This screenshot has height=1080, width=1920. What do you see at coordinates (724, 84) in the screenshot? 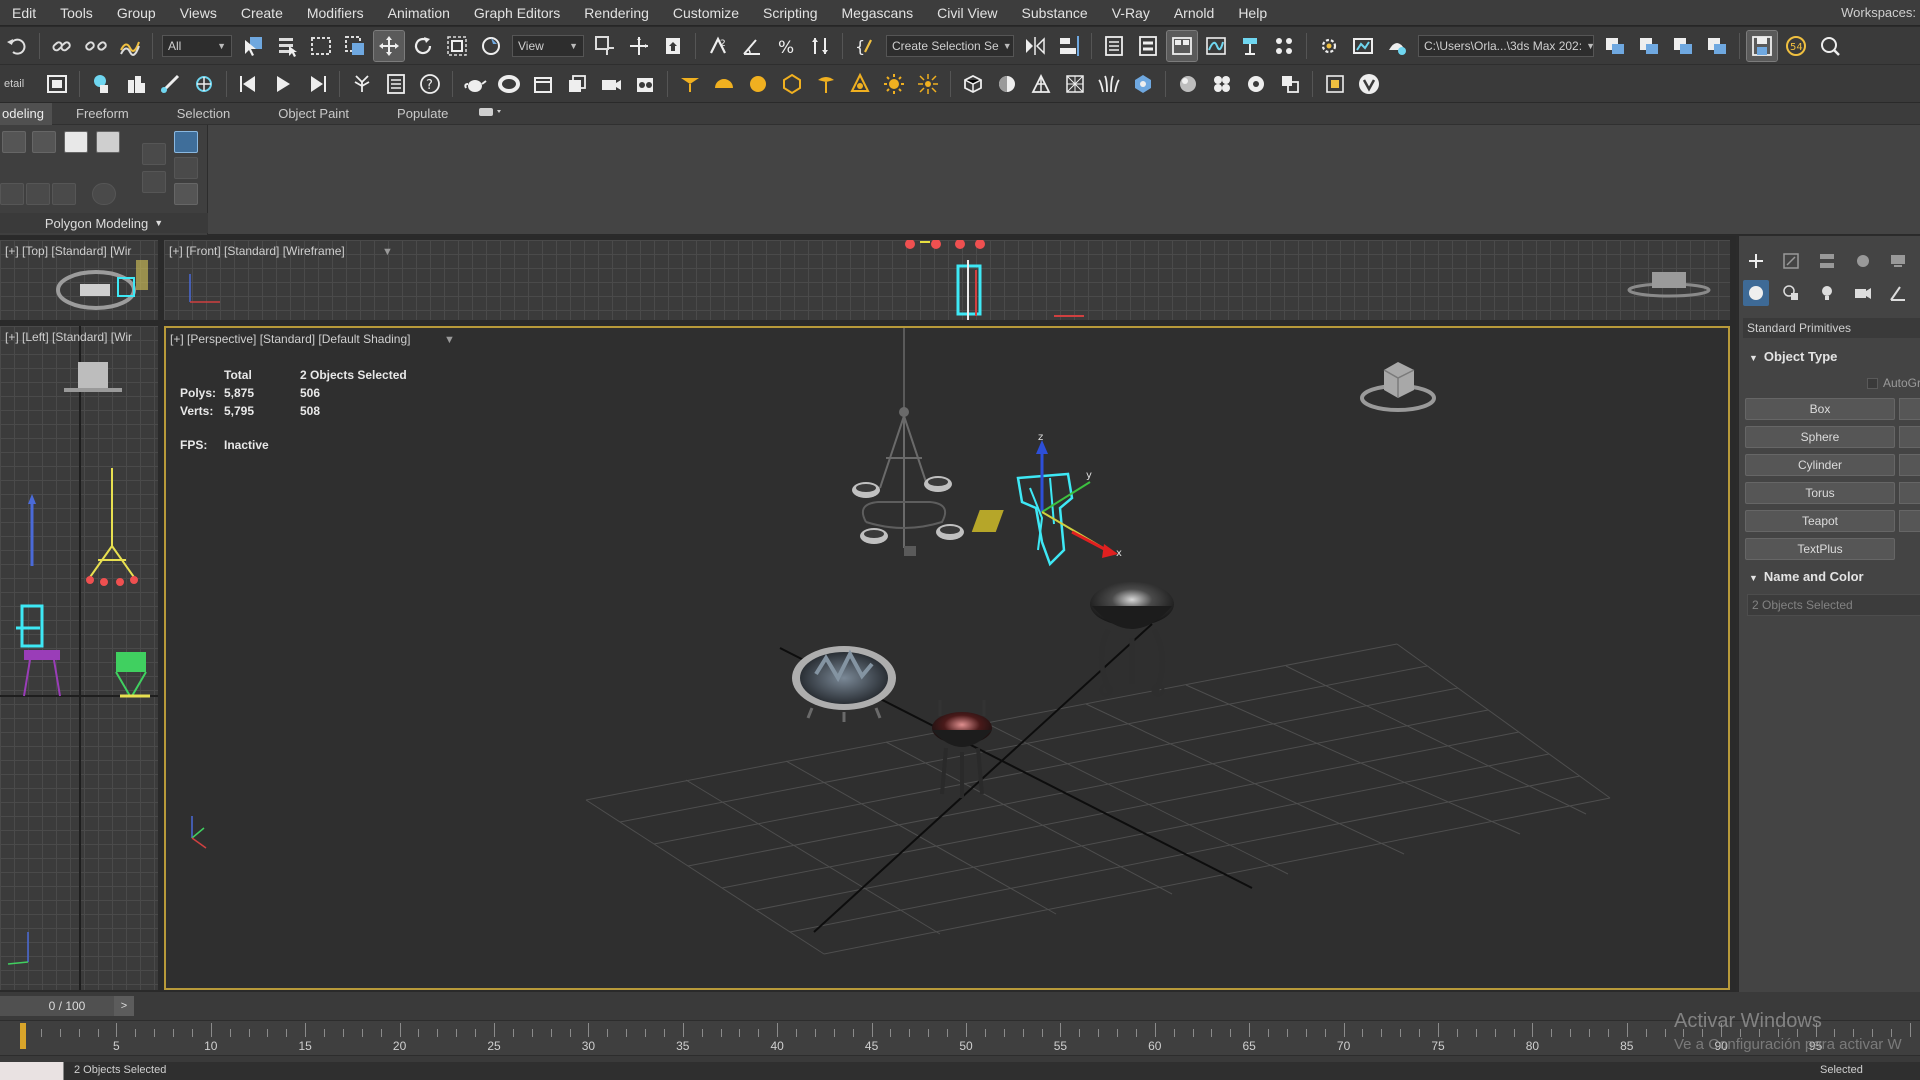
I see `vray-dome-icon` at bounding box center [724, 84].